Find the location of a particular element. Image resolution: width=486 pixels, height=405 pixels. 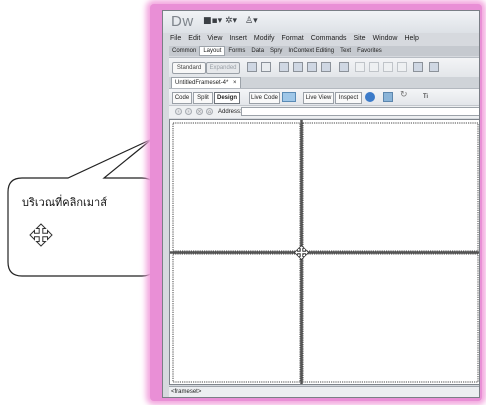

document-tab-row: UntitledFrameset-4* × is located at coordinates (324, 83).